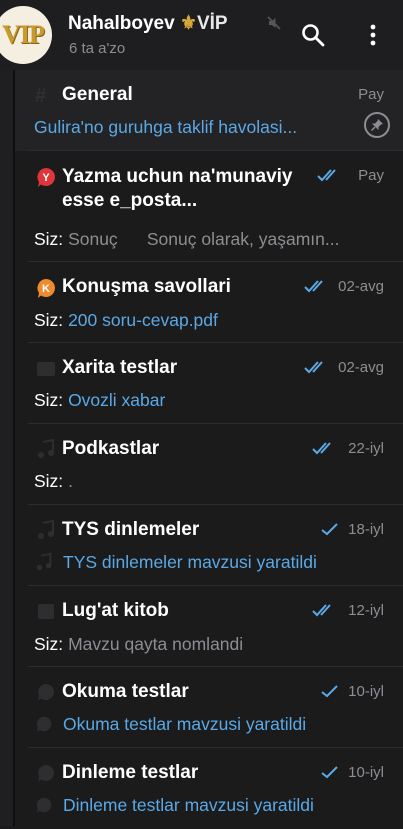 The height and width of the screenshot is (829, 403). I want to click on svg-text: K, so click(46, 289).